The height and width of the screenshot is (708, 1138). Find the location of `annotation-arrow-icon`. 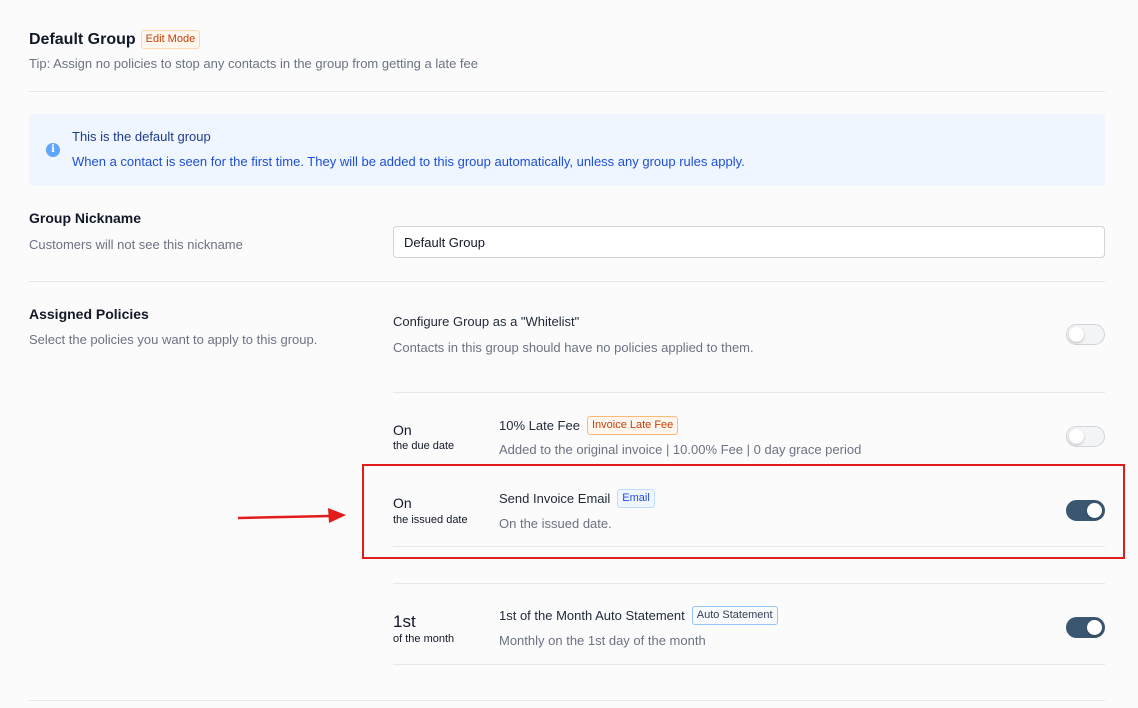

annotation-arrow-icon is located at coordinates (291, 515).